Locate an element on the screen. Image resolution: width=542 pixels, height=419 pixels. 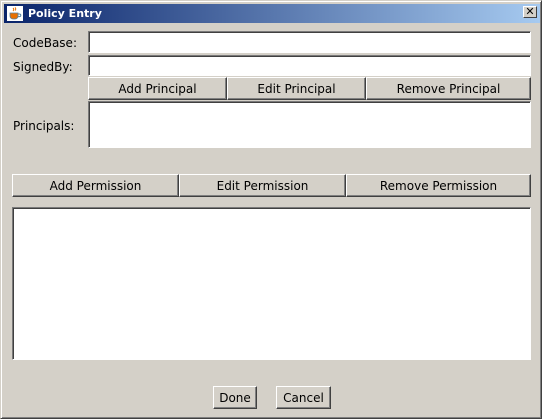
add-principal-button: Add Principal is located at coordinates (157, 88).